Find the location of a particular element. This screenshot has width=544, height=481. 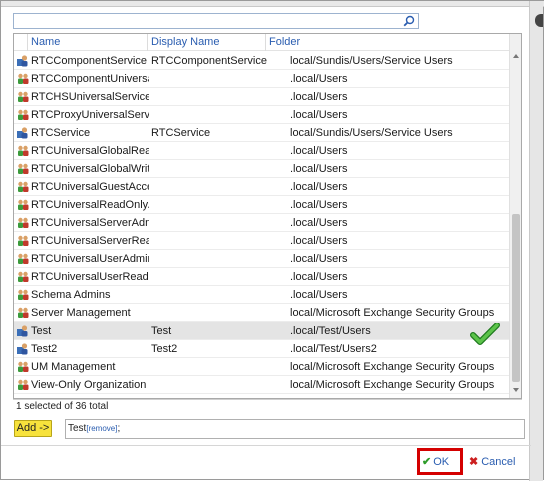

row-display-name: Test2 is located at coordinates (164, 349).